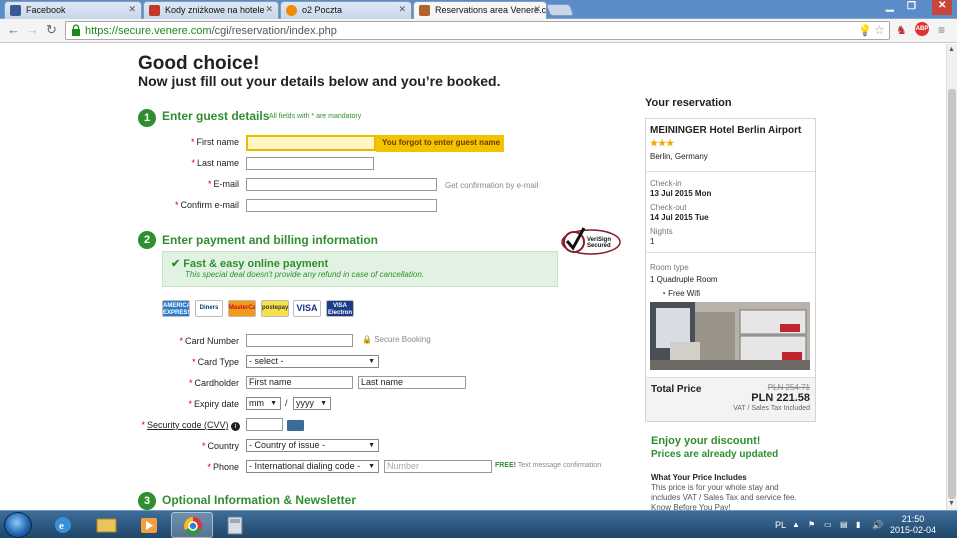  I want to click on secure-booking-note: 🔒 Secure Booking, so click(396, 339).